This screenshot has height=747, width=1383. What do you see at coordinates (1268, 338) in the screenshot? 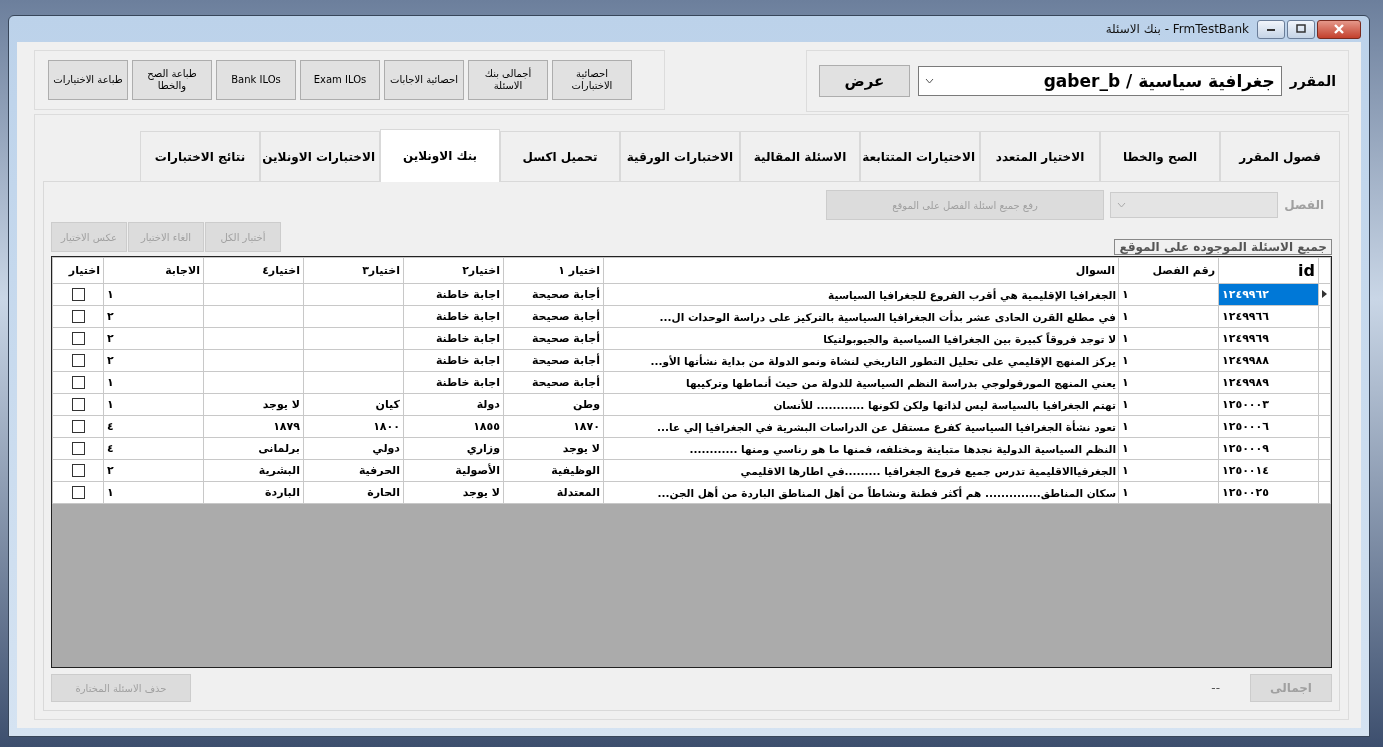
I see `table-cell: ١٢٤٩٩٦٩` at bounding box center [1268, 338].